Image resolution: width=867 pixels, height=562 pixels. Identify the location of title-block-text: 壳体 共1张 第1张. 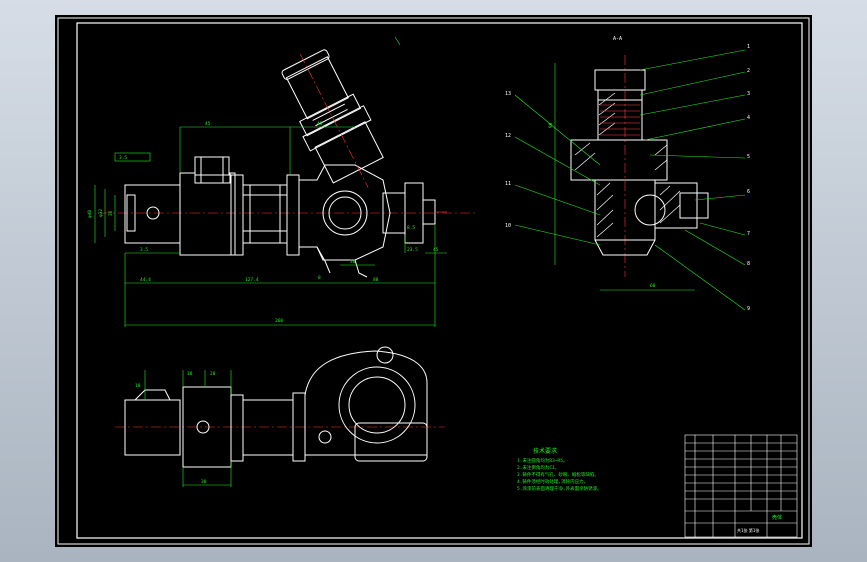
(759, 523).